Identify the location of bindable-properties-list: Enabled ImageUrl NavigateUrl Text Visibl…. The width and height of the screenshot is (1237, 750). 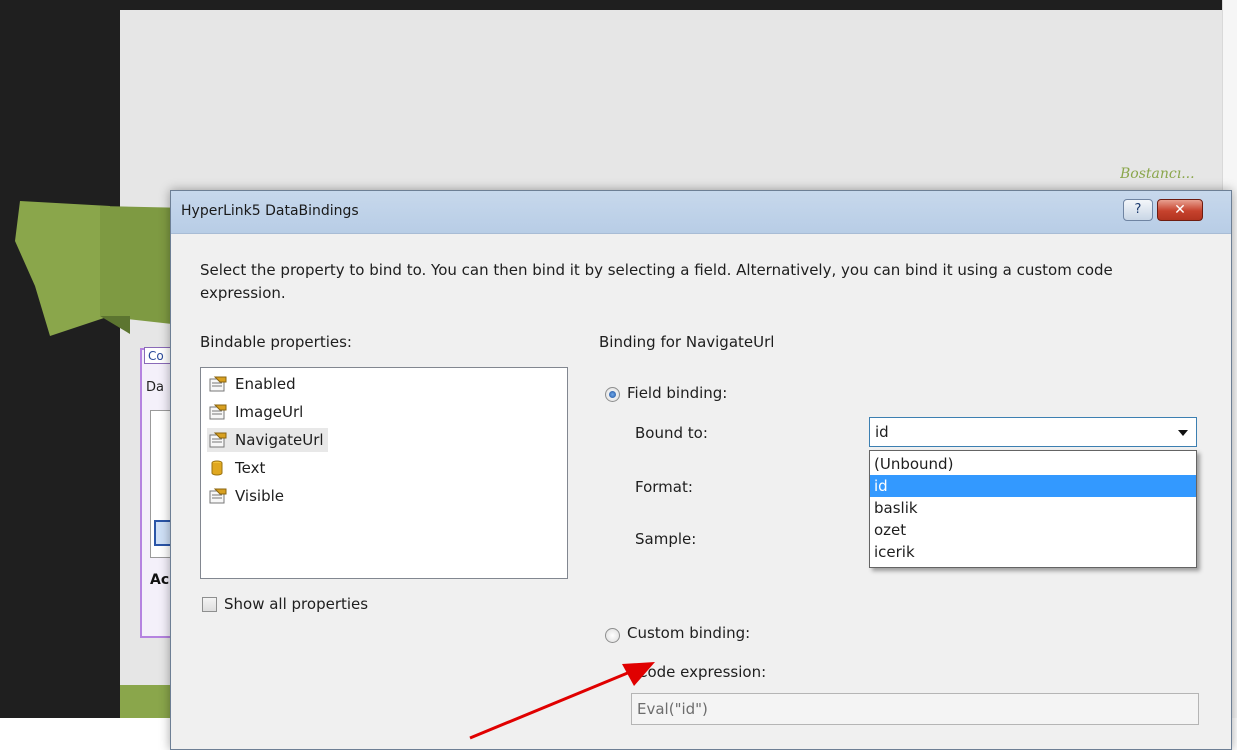
(384, 473).